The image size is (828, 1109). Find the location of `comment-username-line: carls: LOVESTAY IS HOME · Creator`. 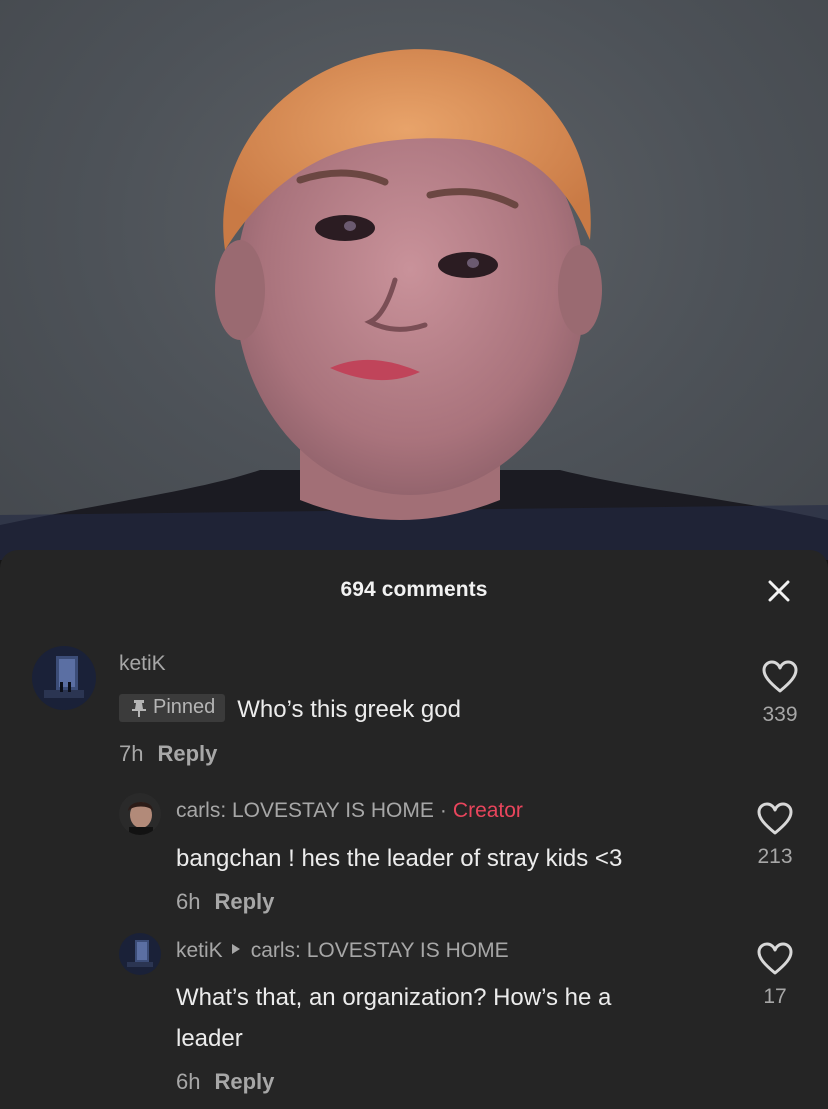

comment-username-line: carls: LOVESTAY IS HOME · Creator is located at coordinates (349, 811).